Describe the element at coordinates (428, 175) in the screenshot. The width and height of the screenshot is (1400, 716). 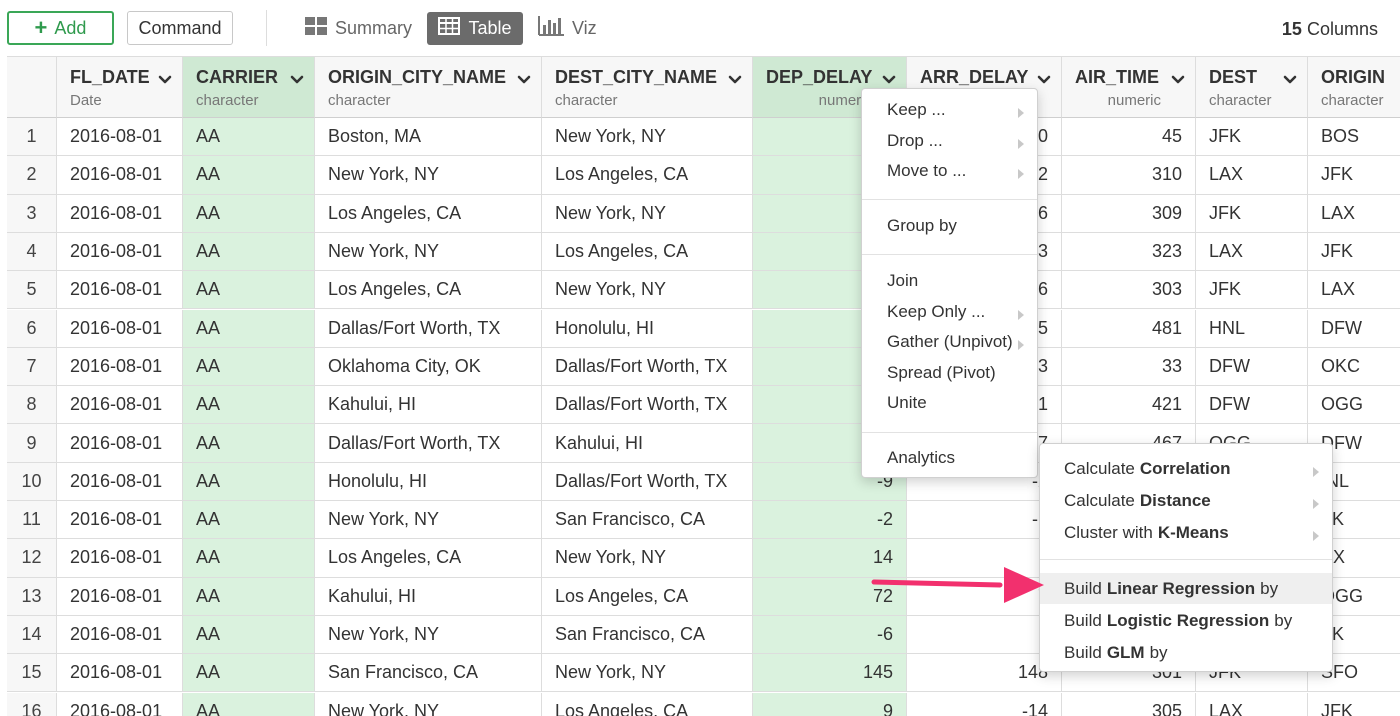
I see `table-cell: New York, NY` at that location.